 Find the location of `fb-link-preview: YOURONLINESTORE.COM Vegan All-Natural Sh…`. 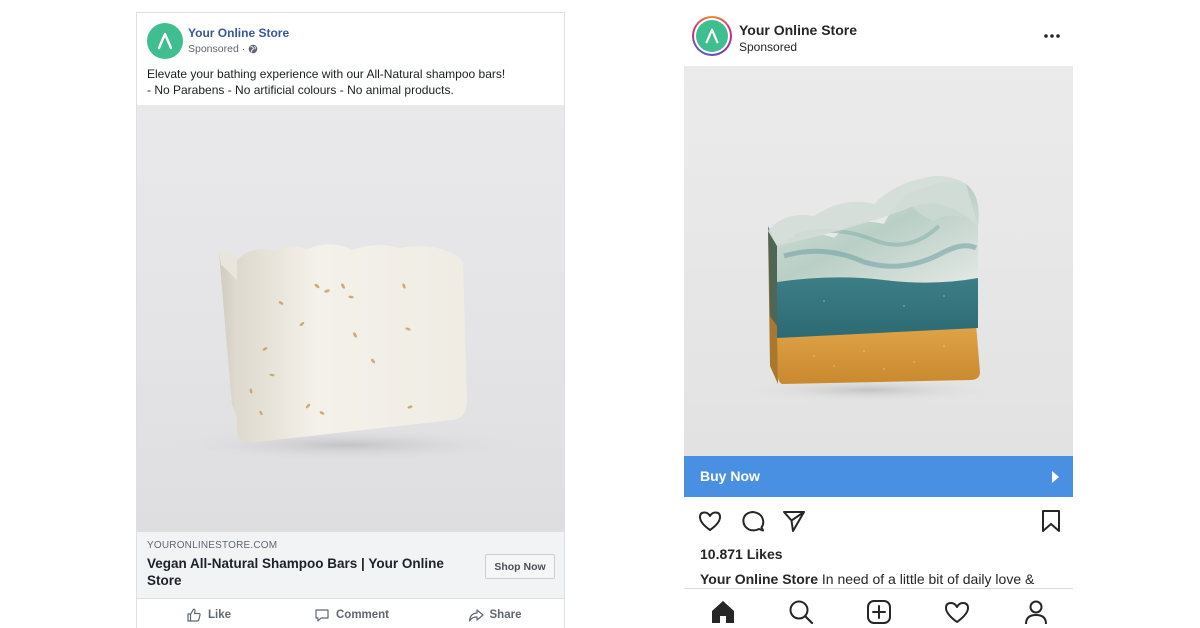

fb-link-preview: YOURONLINESTORE.COM Vegan All-Natural Sh… is located at coordinates (350, 565).